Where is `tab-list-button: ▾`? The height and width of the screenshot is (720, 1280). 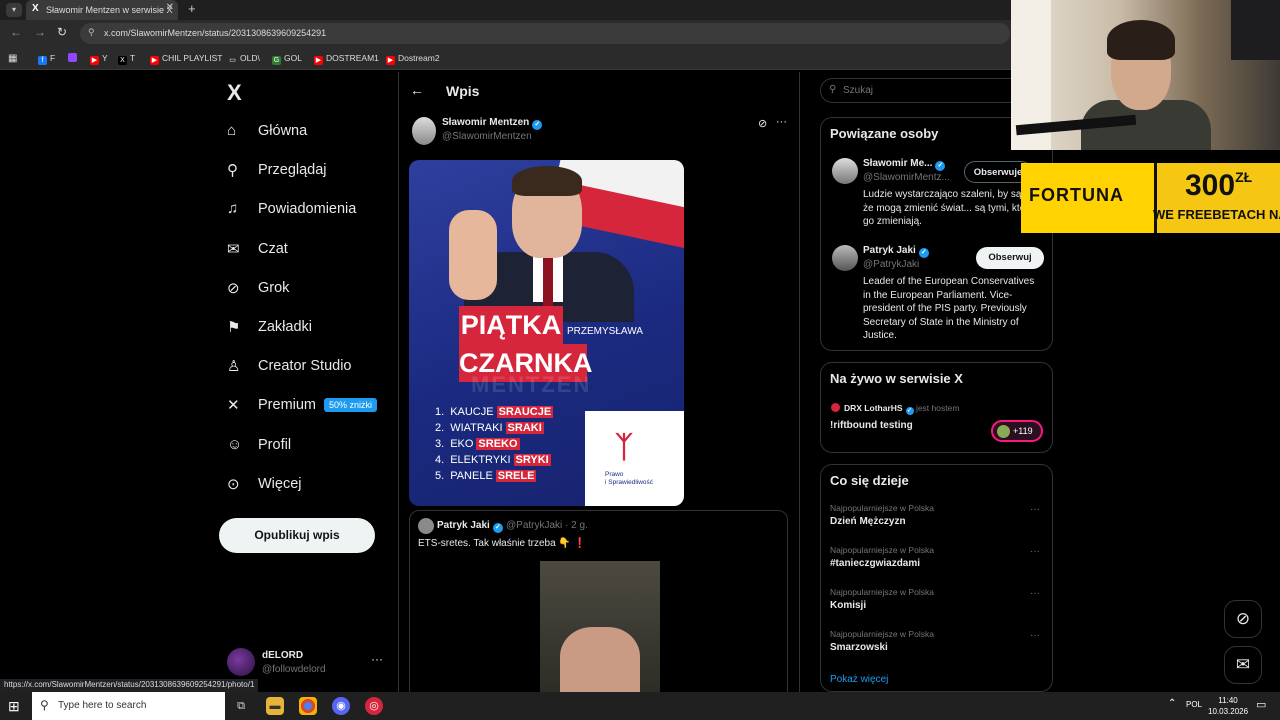 tab-list-button: ▾ is located at coordinates (14, 10).